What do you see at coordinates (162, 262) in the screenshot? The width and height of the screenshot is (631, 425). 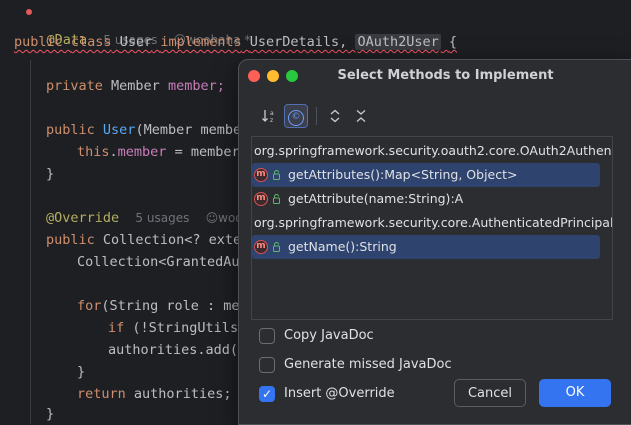 I see `code-line-collection: Collection<GrantedAut` at bounding box center [162, 262].